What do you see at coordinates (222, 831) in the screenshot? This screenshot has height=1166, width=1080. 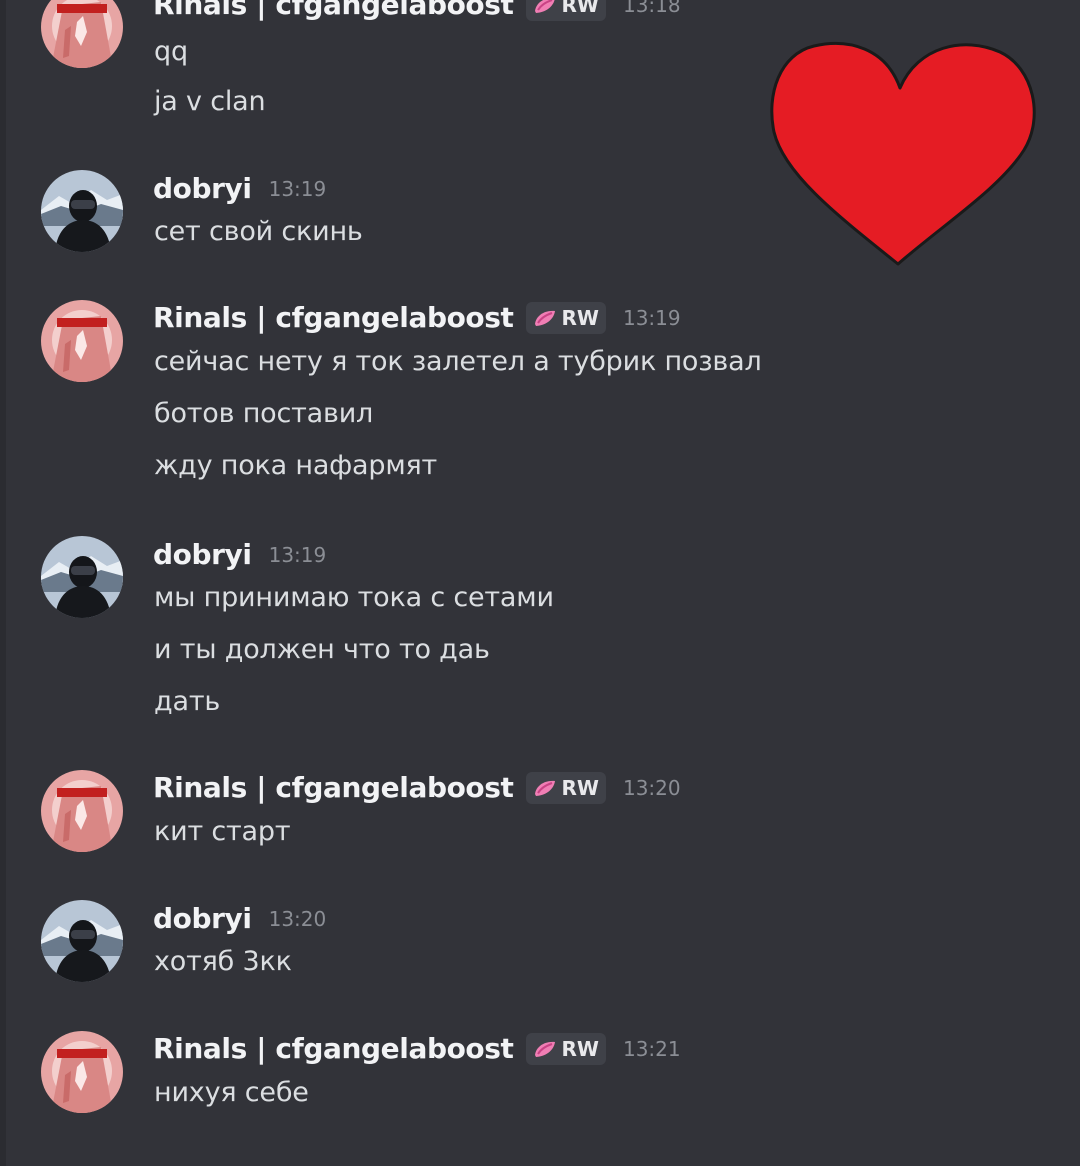 I see `message-text: кит старт` at bounding box center [222, 831].